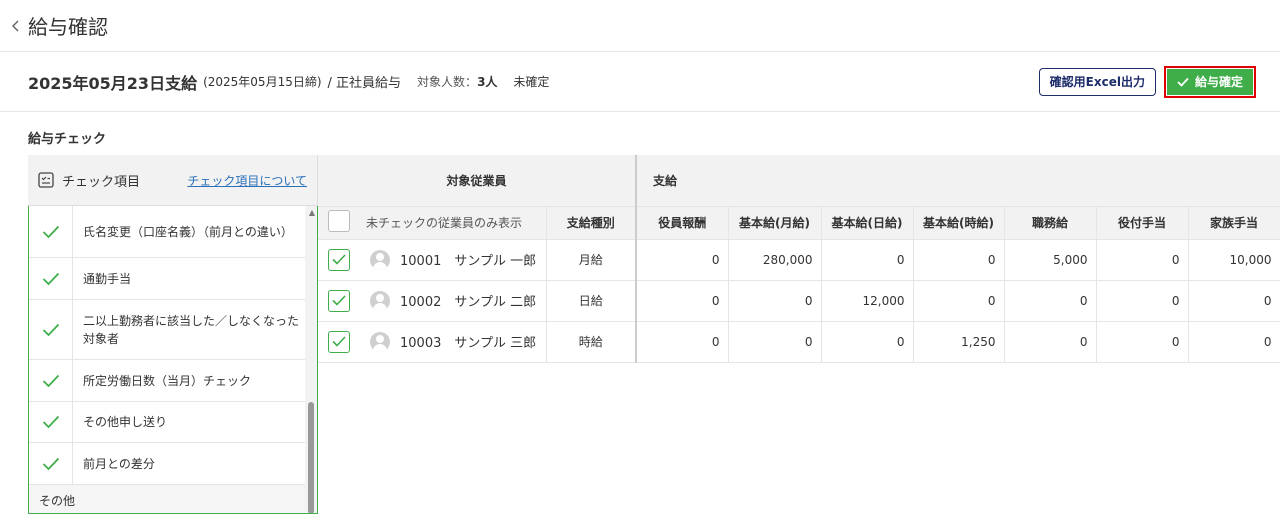 The height and width of the screenshot is (514, 1280). I want to click on check-item: 通勤手当, so click(173, 279).